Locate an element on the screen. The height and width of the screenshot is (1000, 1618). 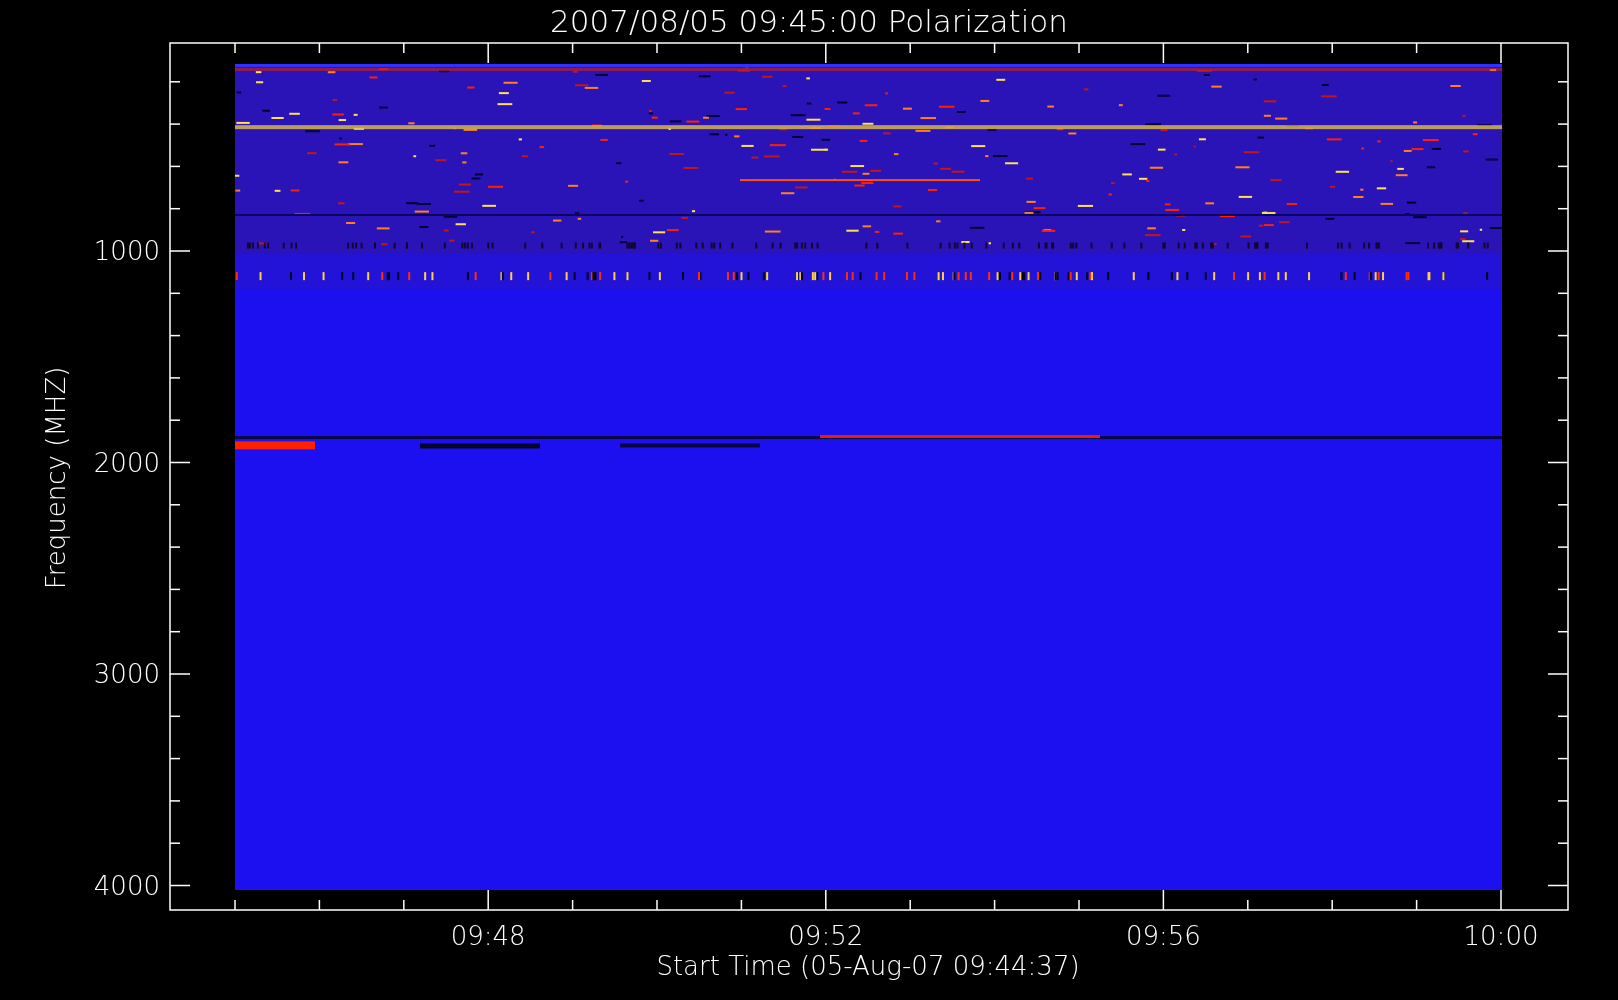
y-tick-label: 1000 is located at coordinates (126, 251).